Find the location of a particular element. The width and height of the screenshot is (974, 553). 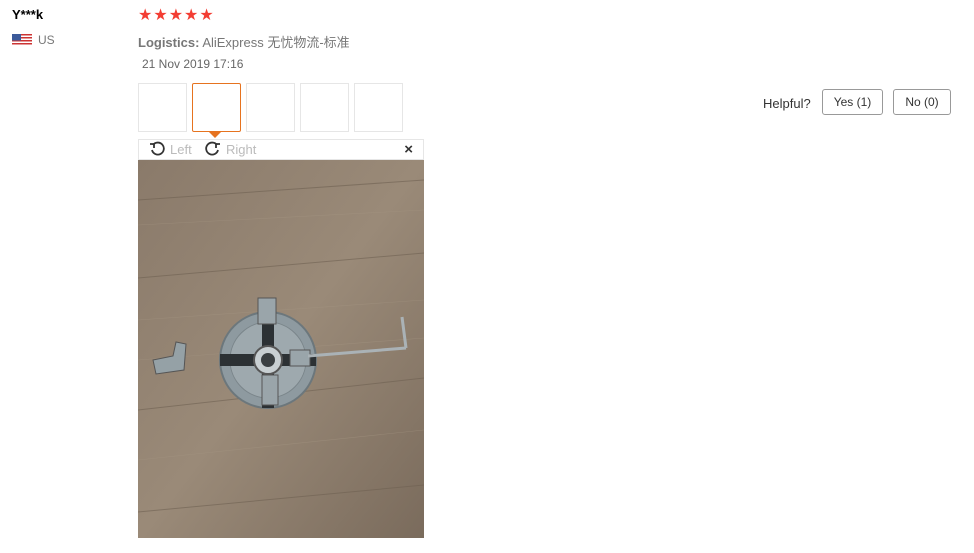

rotate-left-button: Left is located at coordinates (170, 149).